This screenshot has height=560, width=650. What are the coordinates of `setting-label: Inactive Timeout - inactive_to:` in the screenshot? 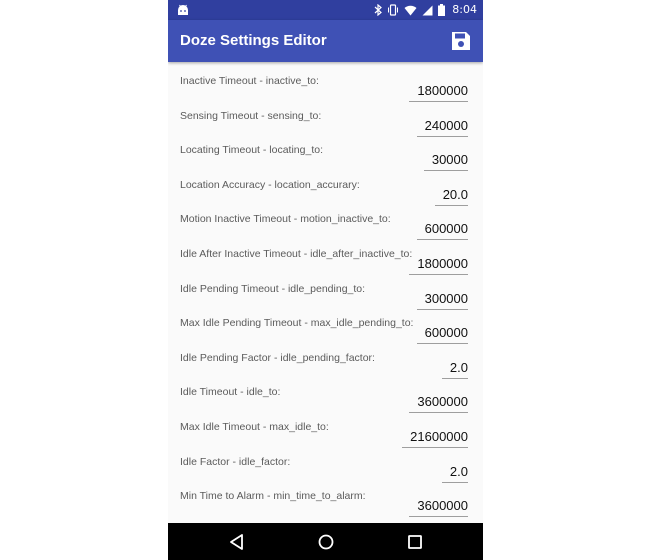 It's located at (249, 81).